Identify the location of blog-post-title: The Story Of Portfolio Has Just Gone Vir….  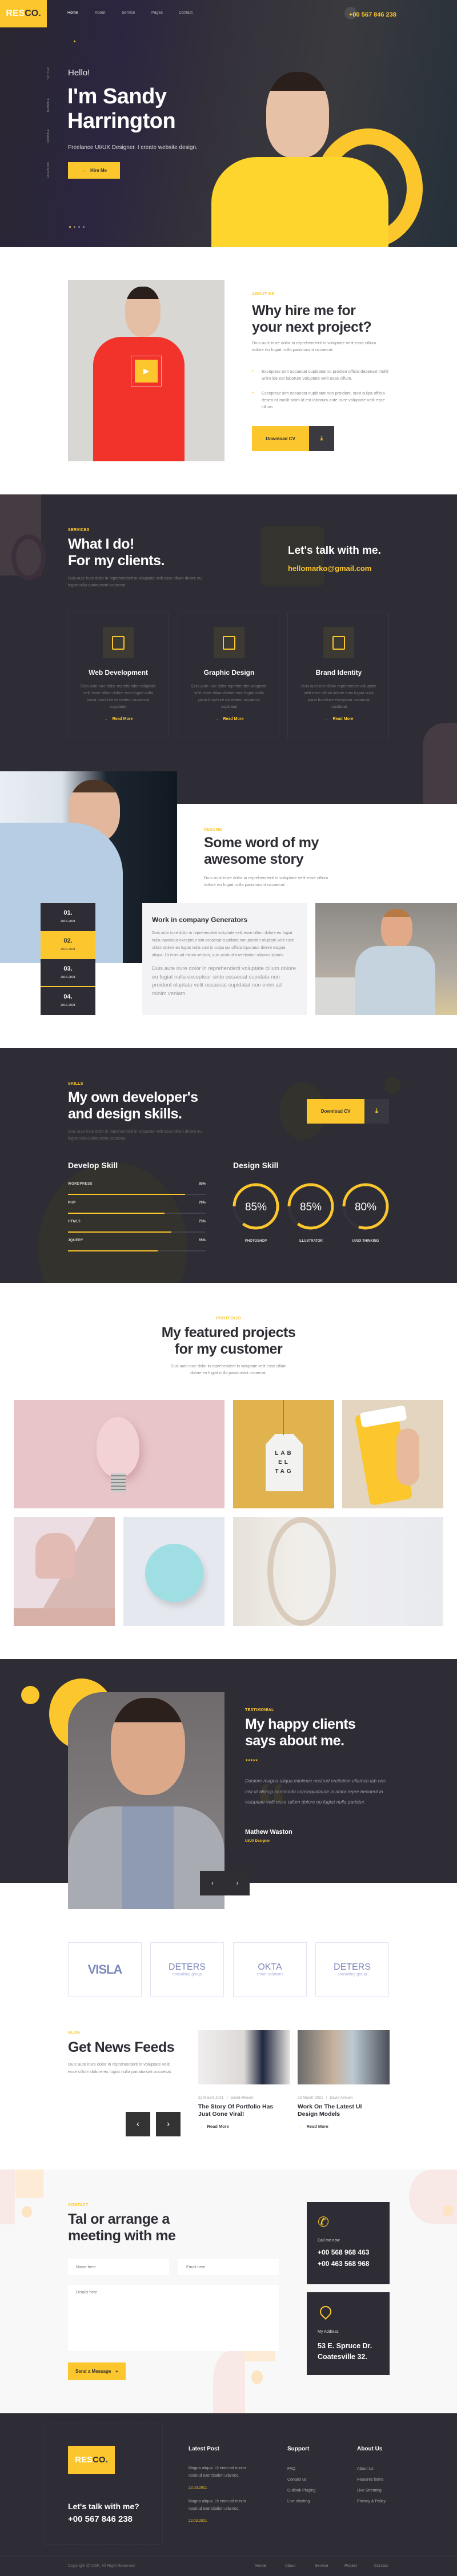
(241, 2110).